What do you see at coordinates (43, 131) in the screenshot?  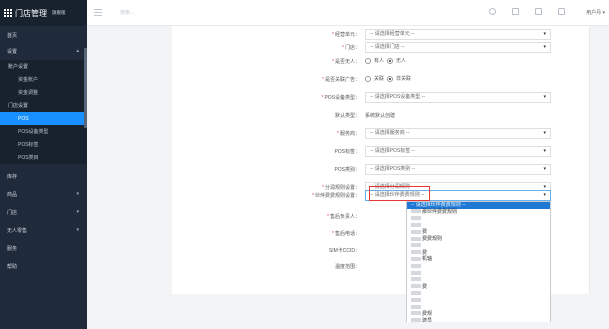 I see `sidebar-subitem: POS设备类型` at bounding box center [43, 131].